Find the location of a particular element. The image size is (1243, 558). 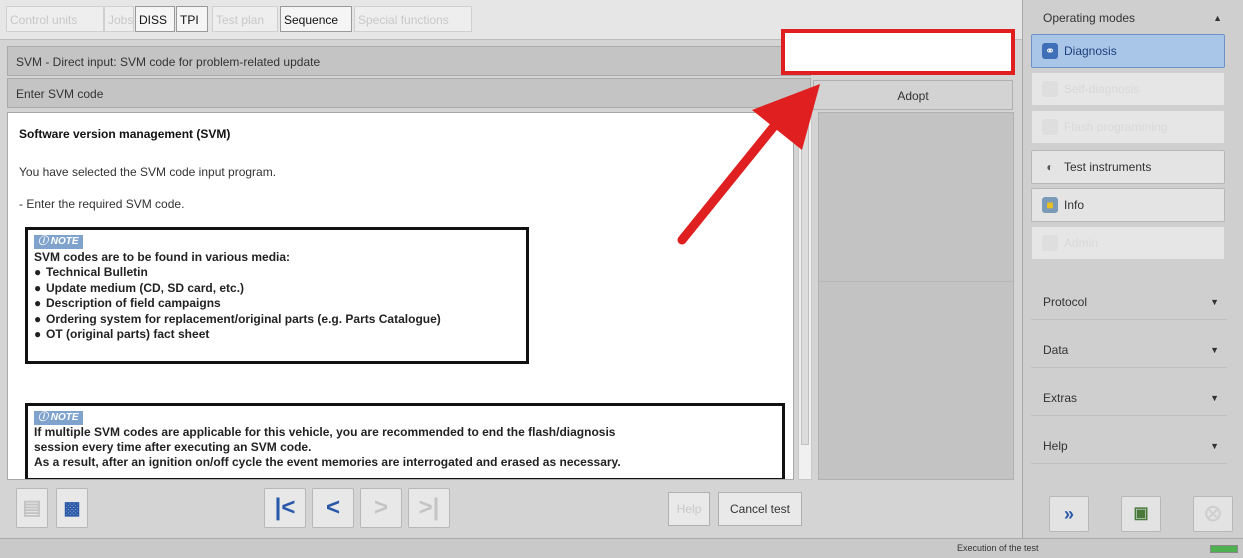

tab-control-units: Control units is located at coordinates (55, 19).